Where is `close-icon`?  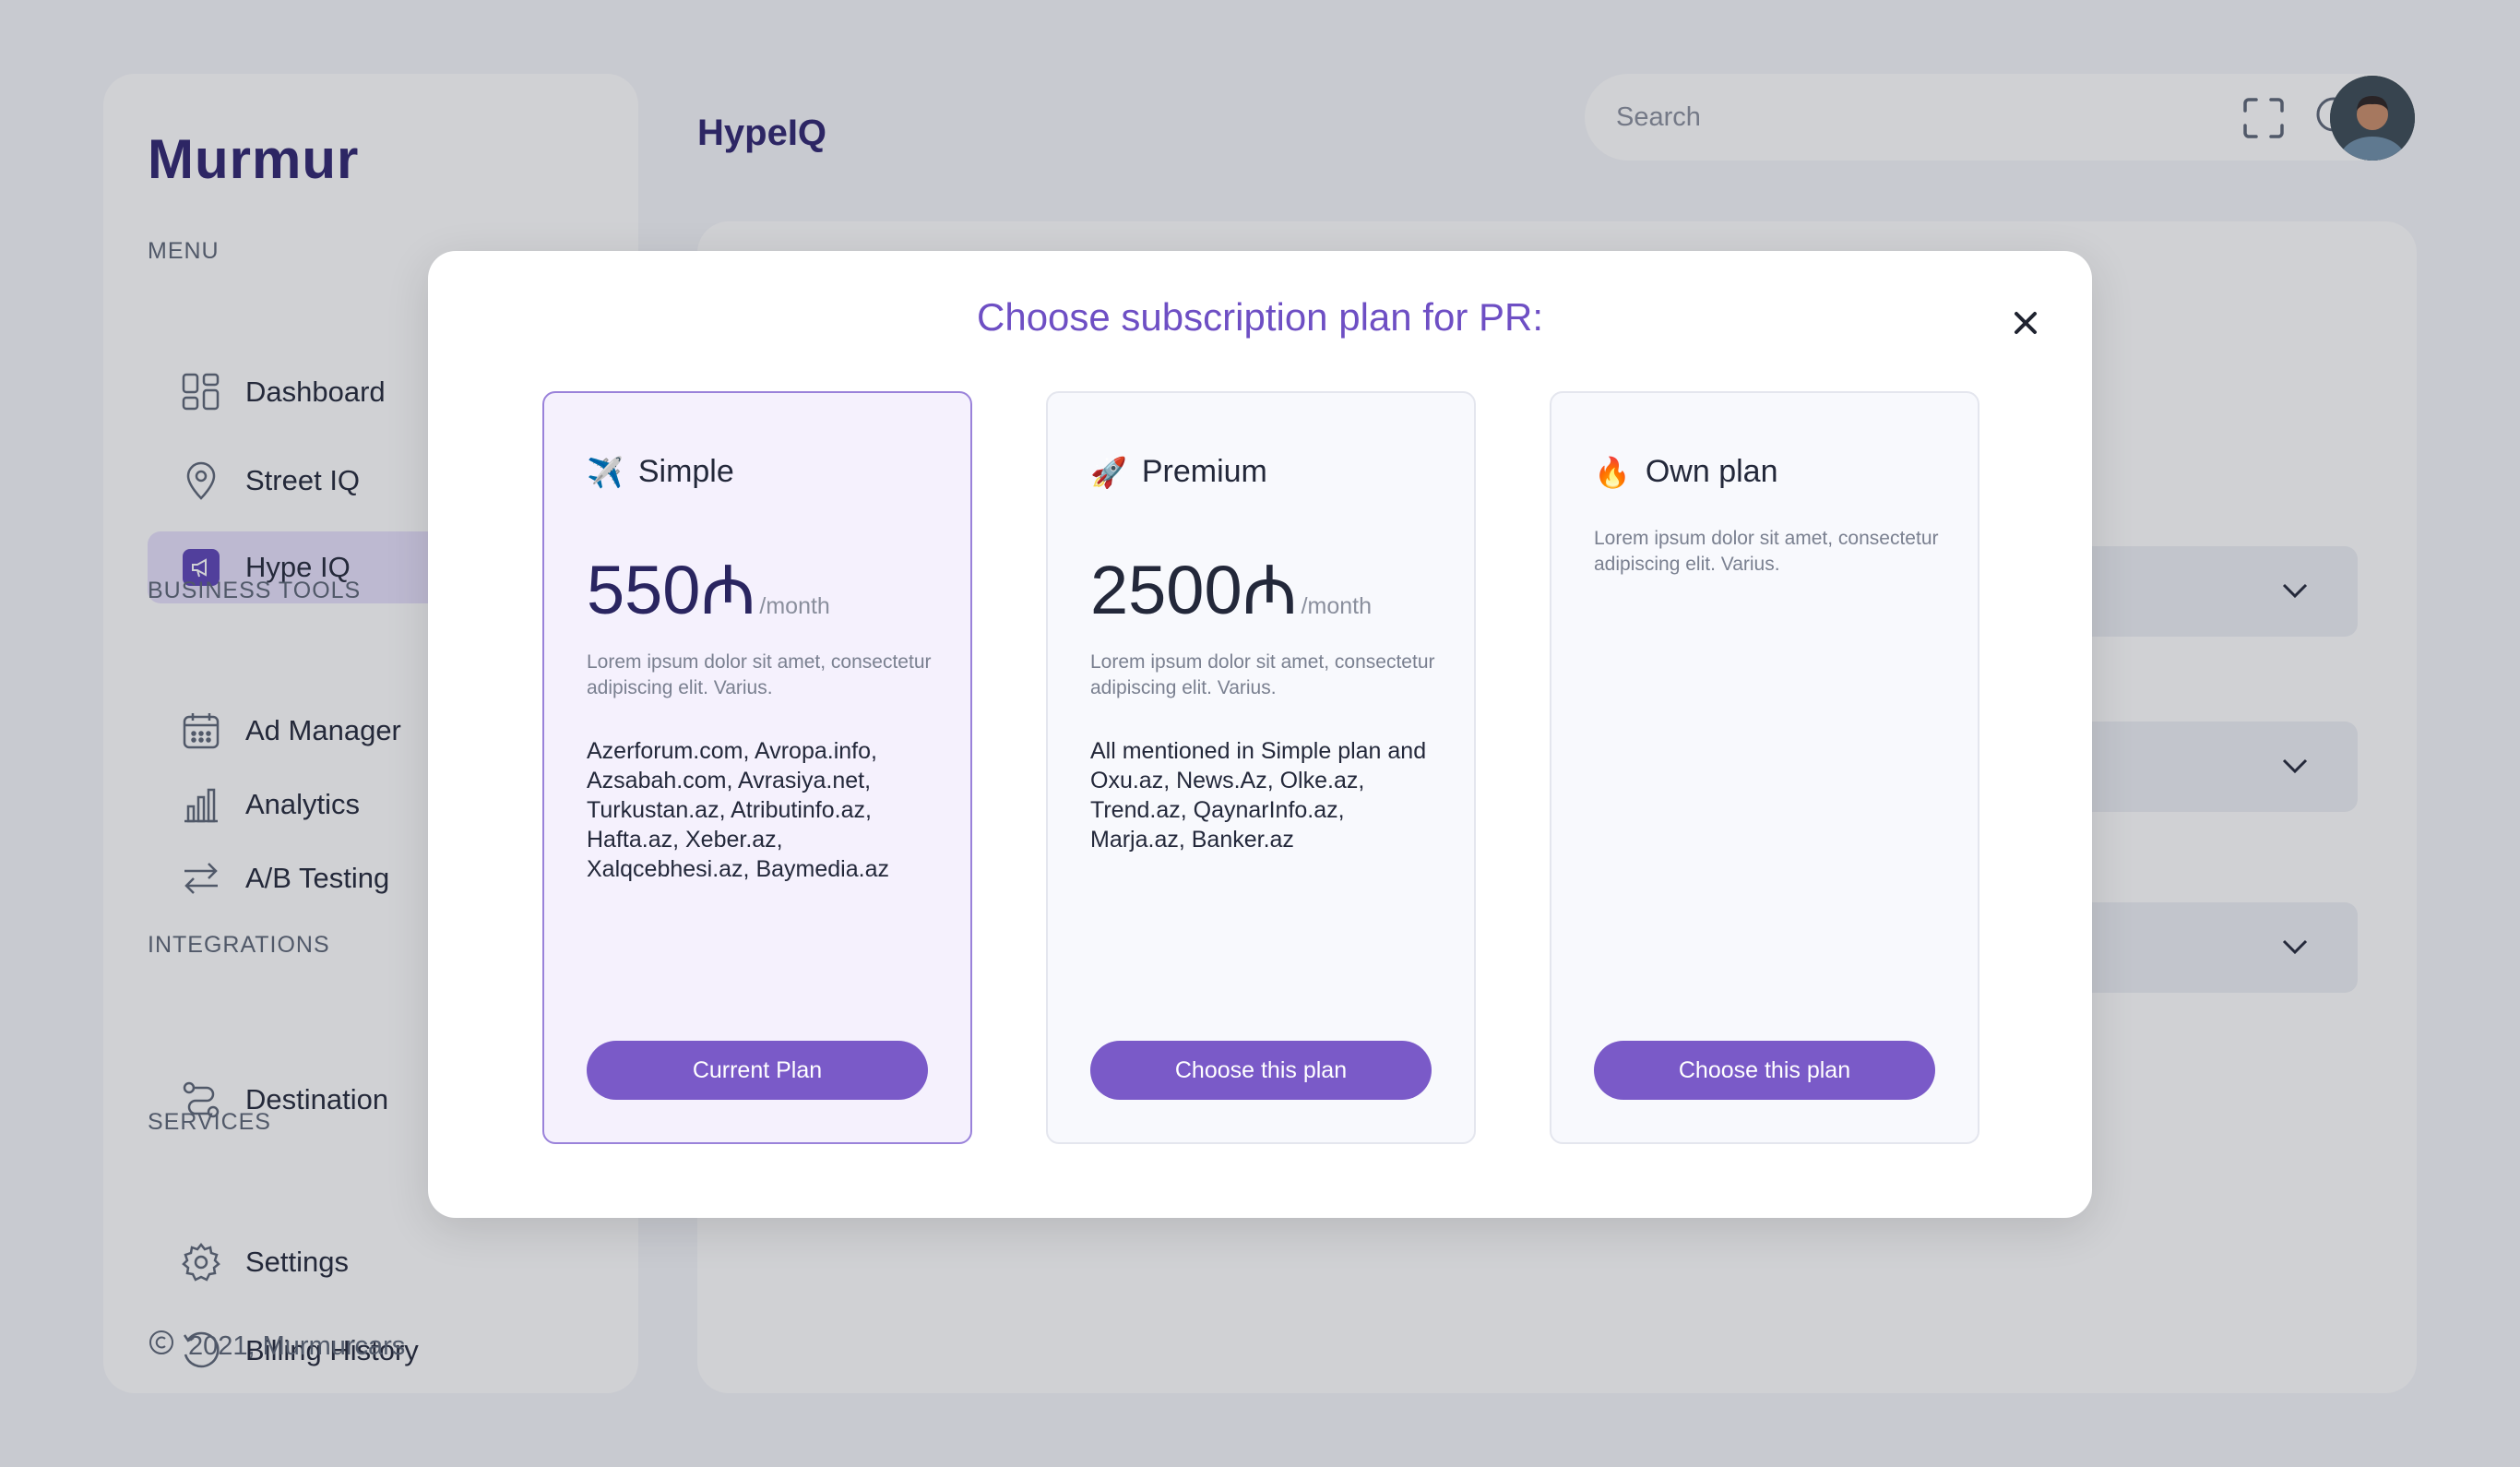 close-icon is located at coordinates (2025, 322).